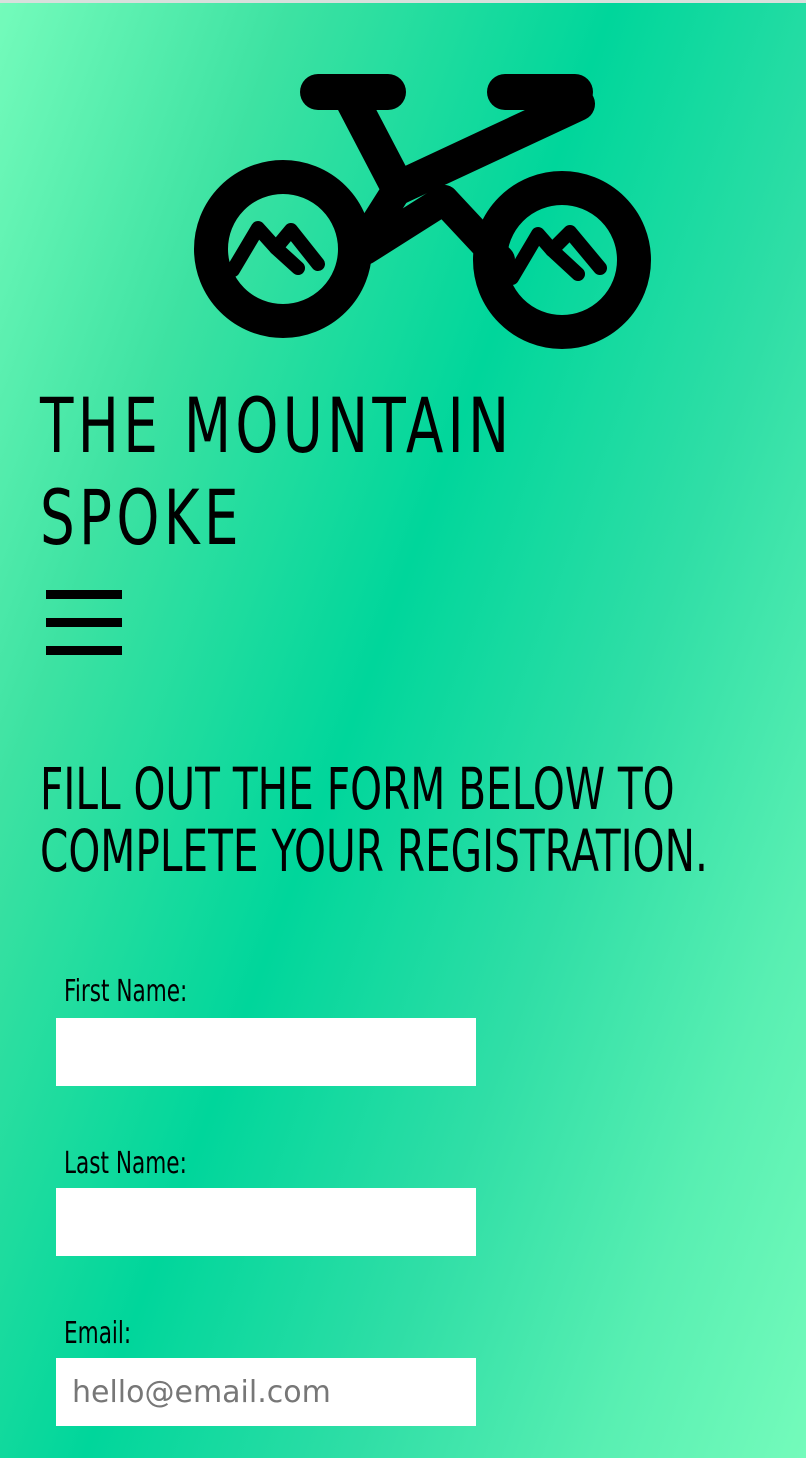  I want to click on first-name-input, so click(266, 1052).